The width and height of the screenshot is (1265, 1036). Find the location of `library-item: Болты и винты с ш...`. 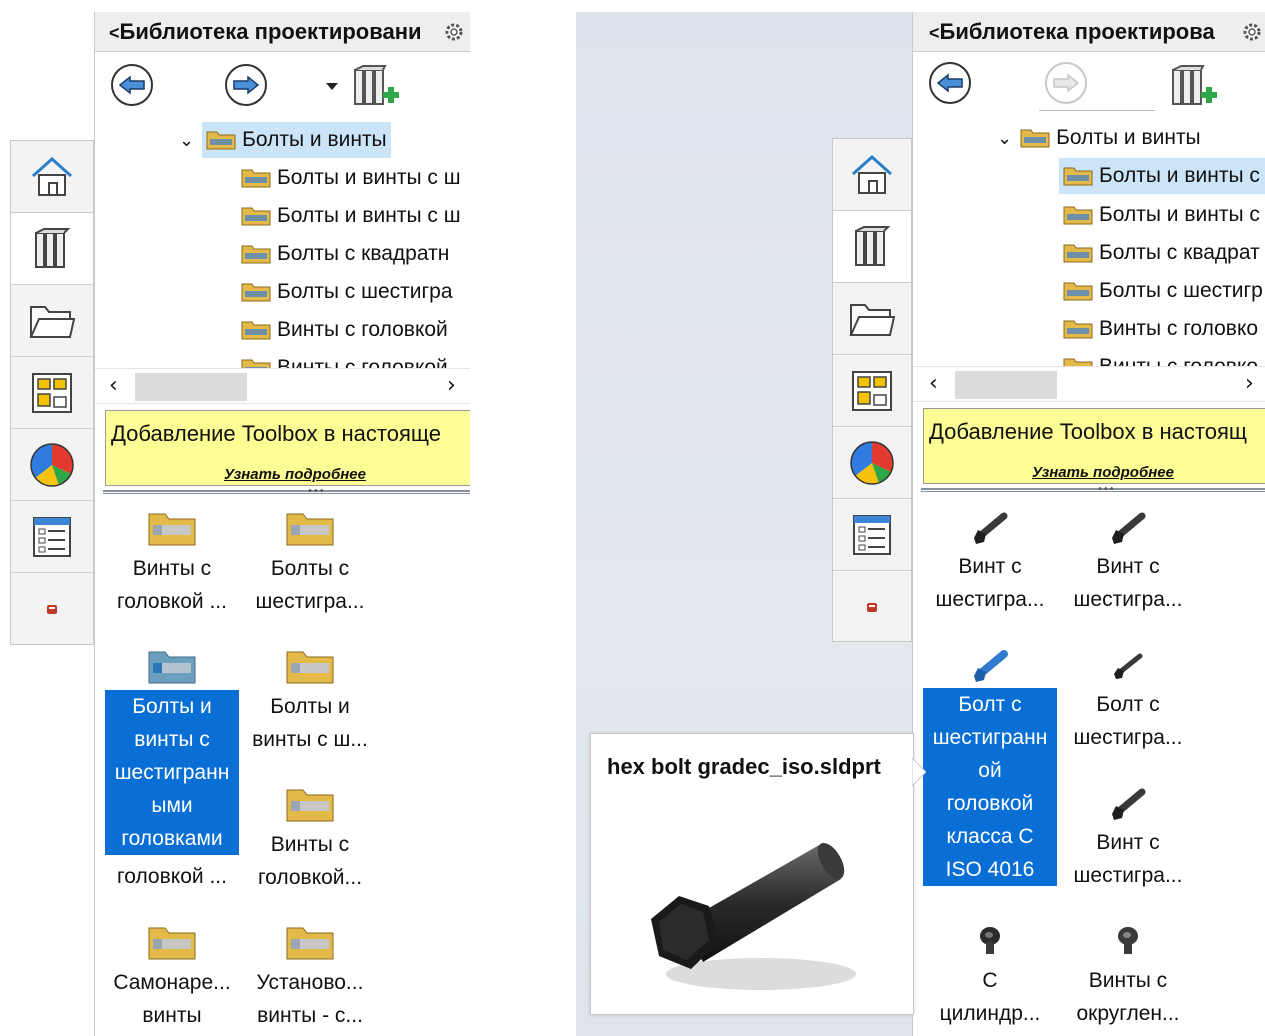

library-item: Болты и винты с ш... is located at coordinates (310, 699).